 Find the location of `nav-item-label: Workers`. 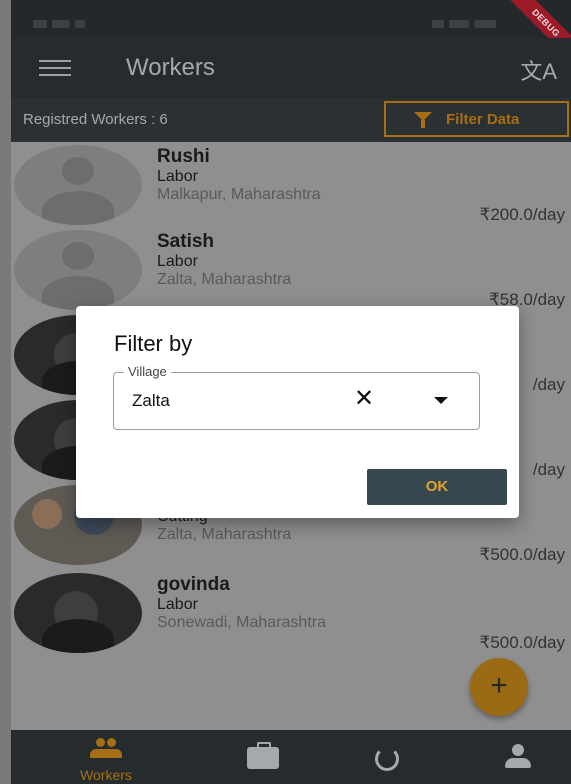

nav-item-label: Workers is located at coordinates (106, 775).